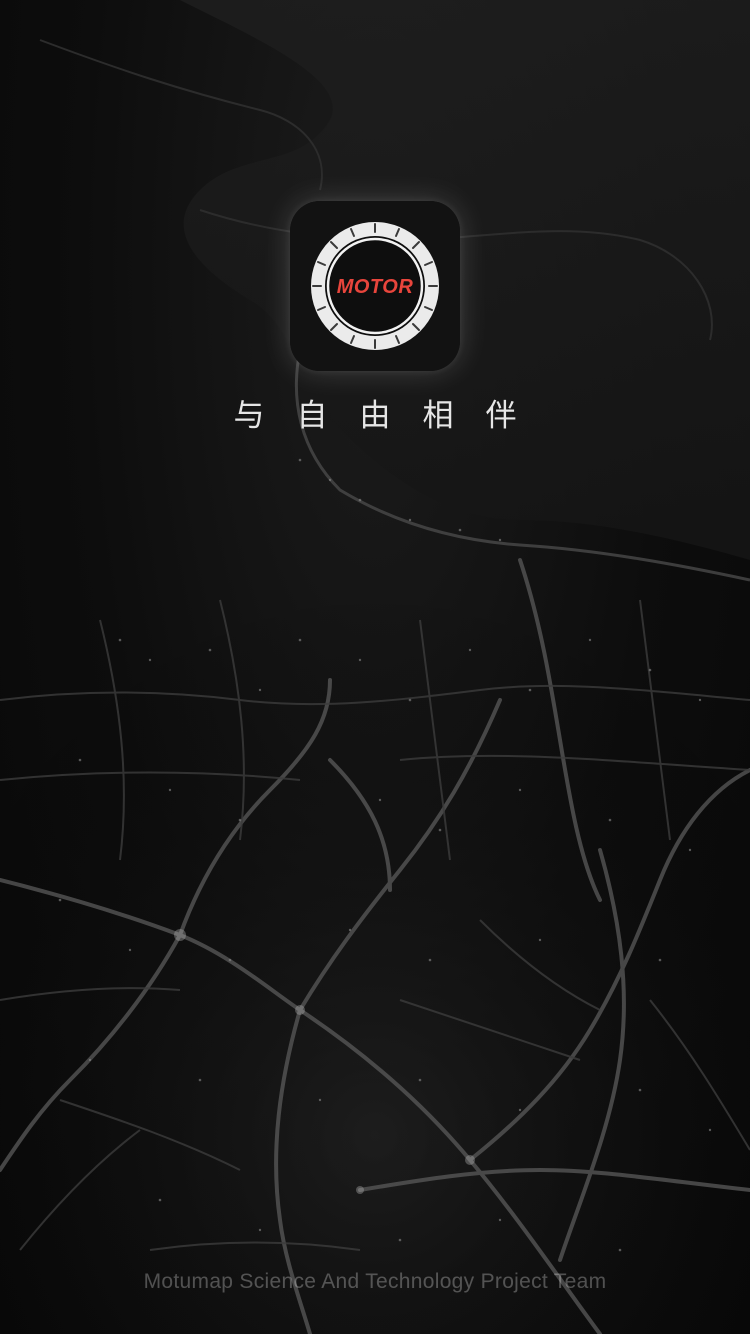  I want to click on app-logo: MOTOR, so click(375, 286).